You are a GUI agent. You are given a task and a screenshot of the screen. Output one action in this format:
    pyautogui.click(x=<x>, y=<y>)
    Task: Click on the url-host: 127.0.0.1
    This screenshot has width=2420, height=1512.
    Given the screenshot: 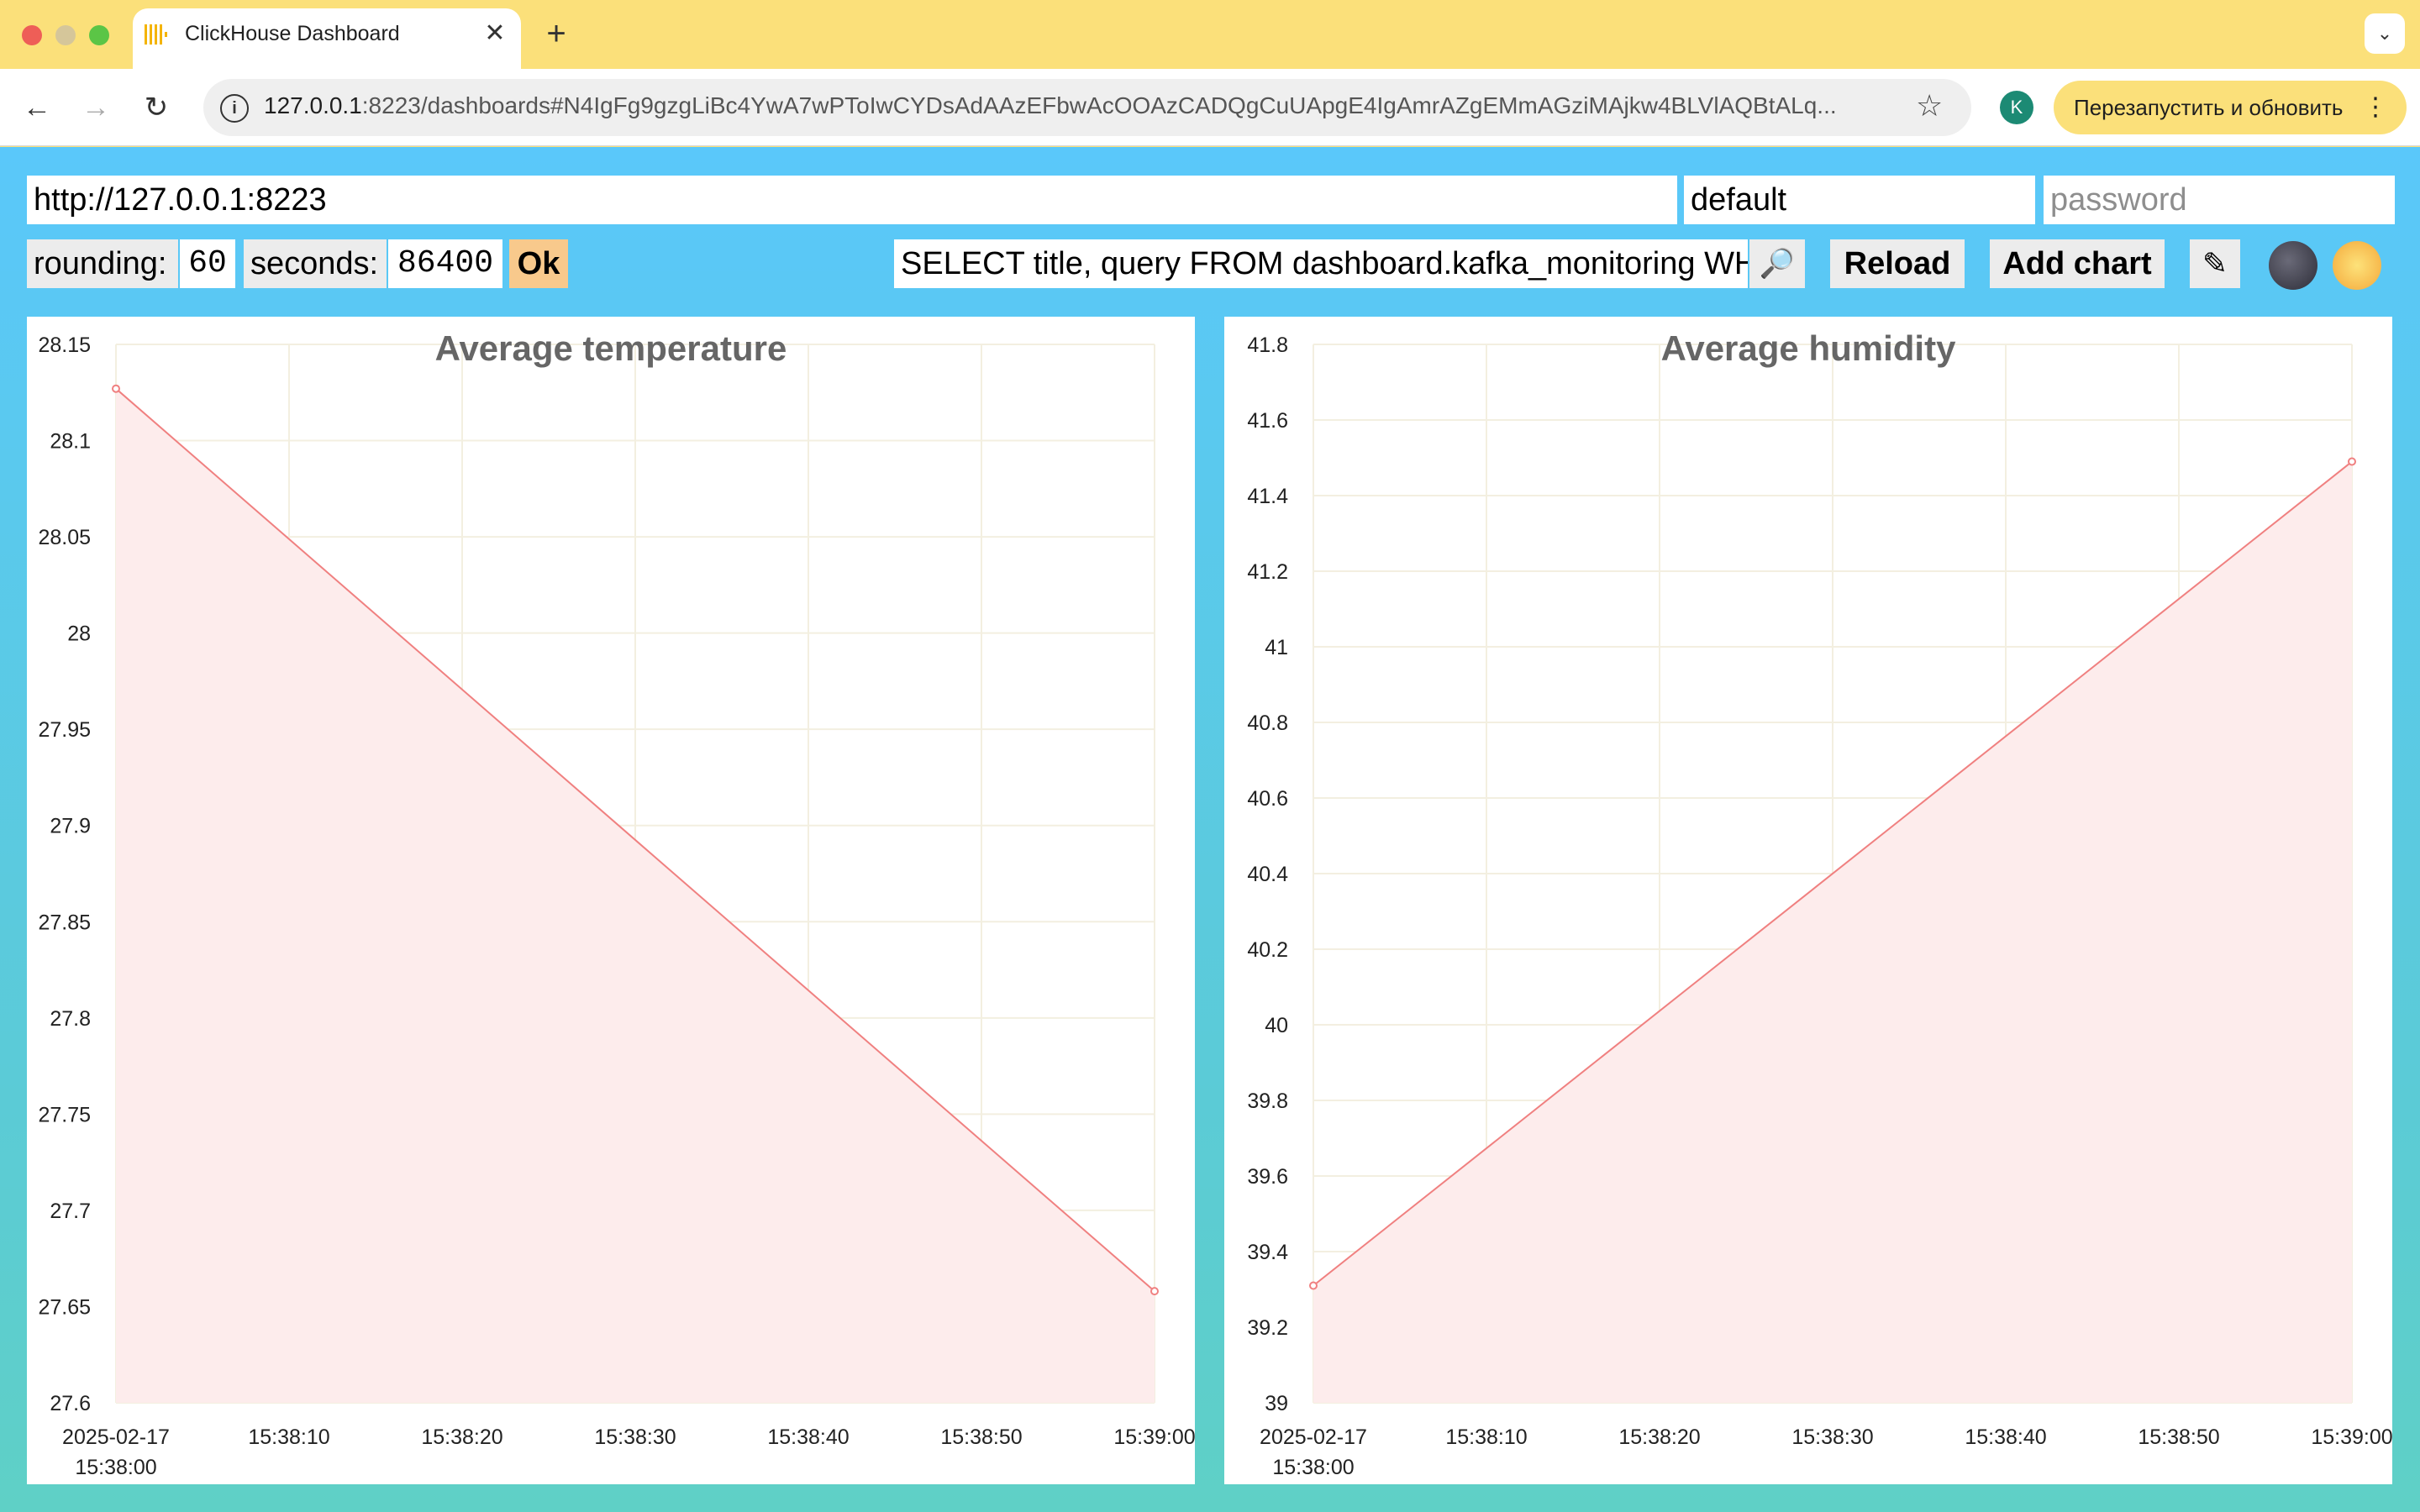 What is the action you would take?
    pyautogui.click(x=313, y=105)
    